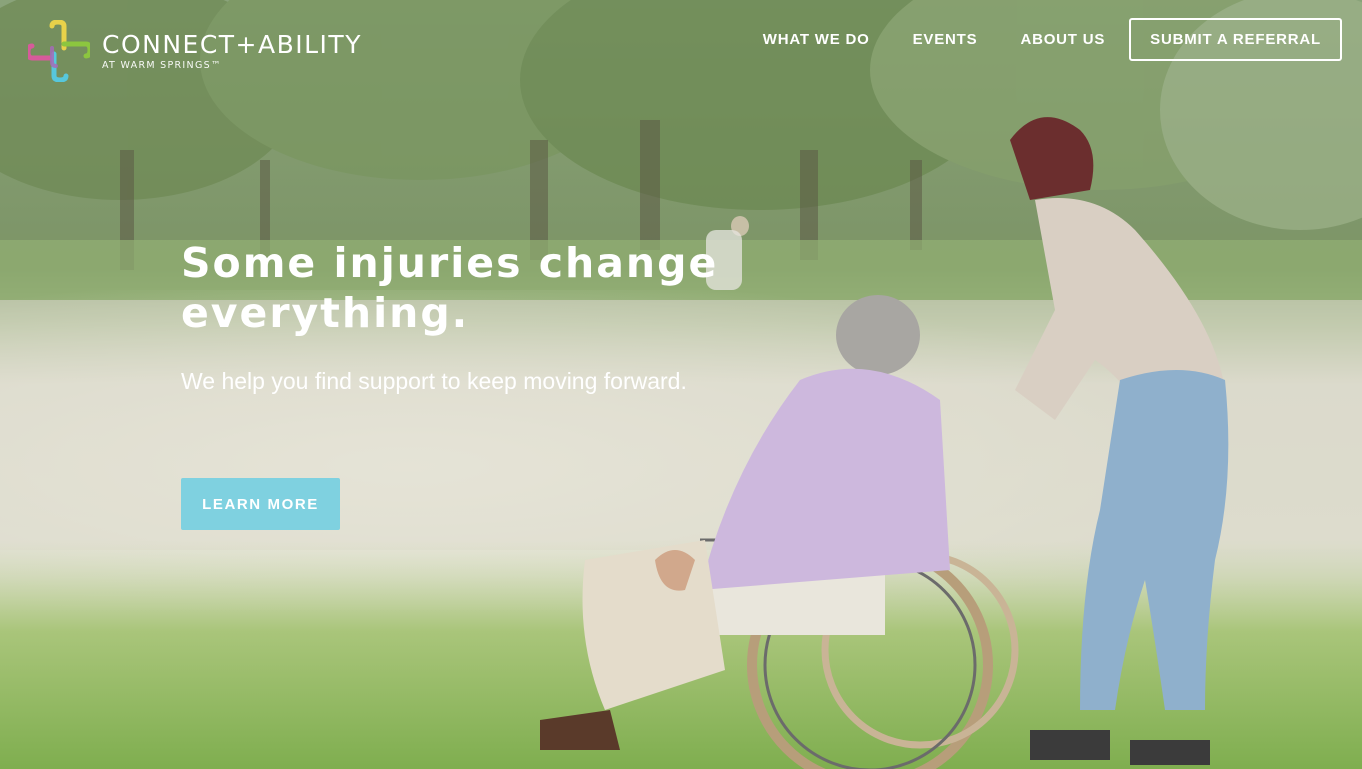 Image resolution: width=1362 pixels, height=769 pixels. I want to click on nav-link-about-us: ABOUT US, so click(1062, 39).